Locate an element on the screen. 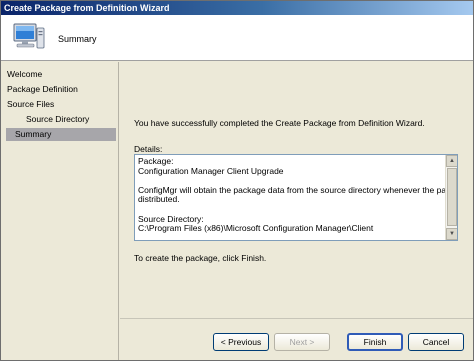 Image resolution: width=474 pixels, height=361 pixels. cancel-button: Cancel is located at coordinates (436, 342).